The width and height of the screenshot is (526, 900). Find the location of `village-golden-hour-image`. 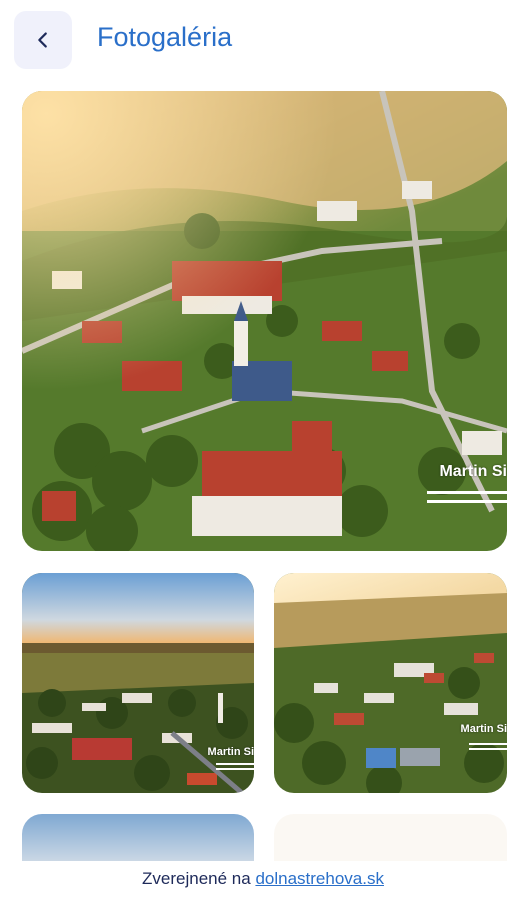

village-golden-hour-image is located at coordinates (390, 683).